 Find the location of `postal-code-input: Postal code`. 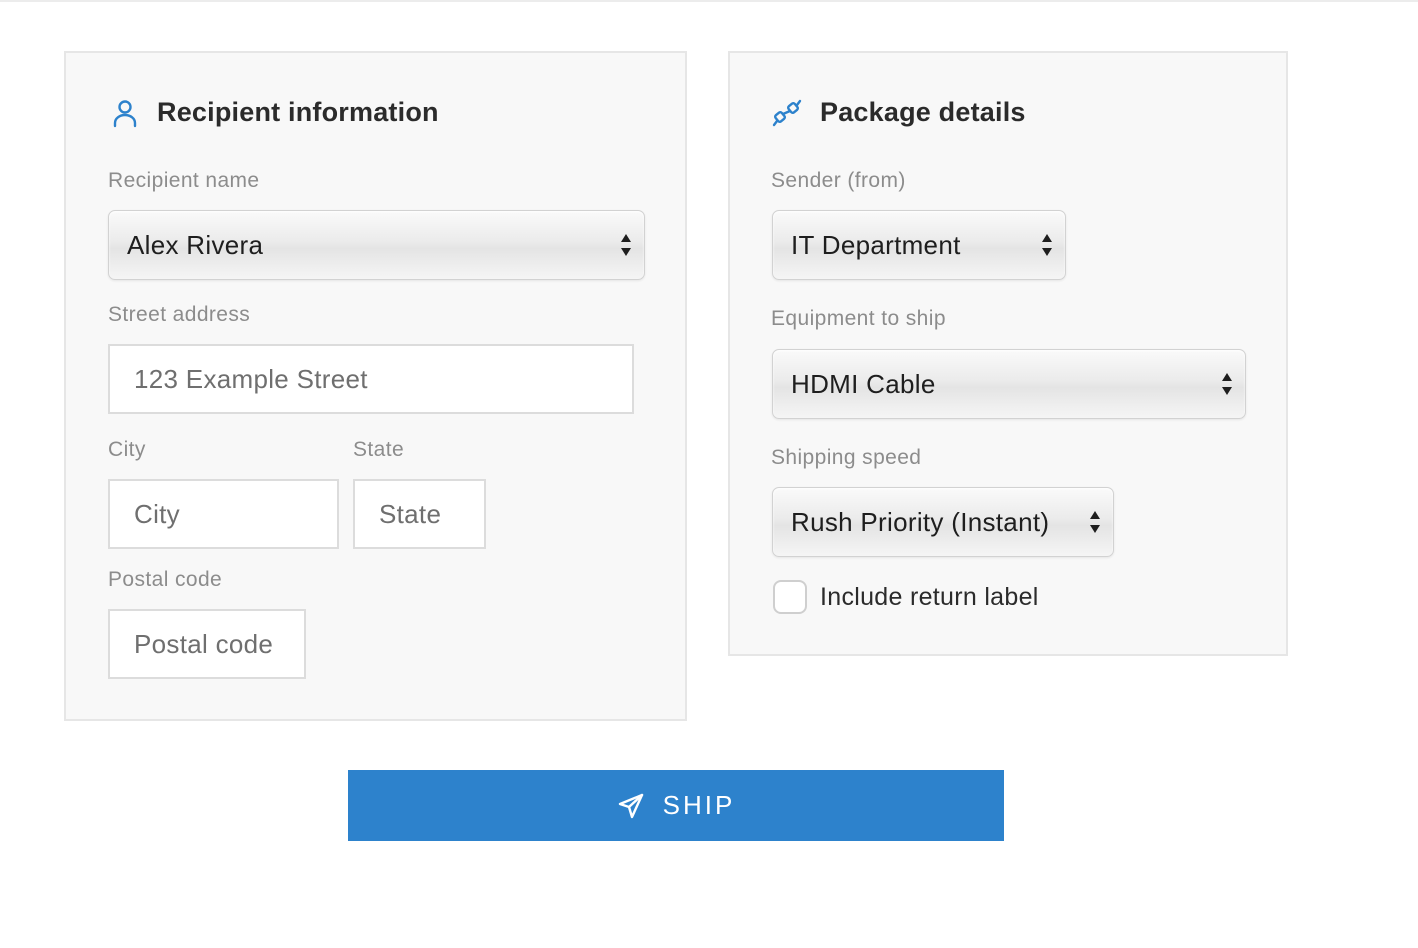

postal-code-input: Postal code is located at coordinates (207, 644).